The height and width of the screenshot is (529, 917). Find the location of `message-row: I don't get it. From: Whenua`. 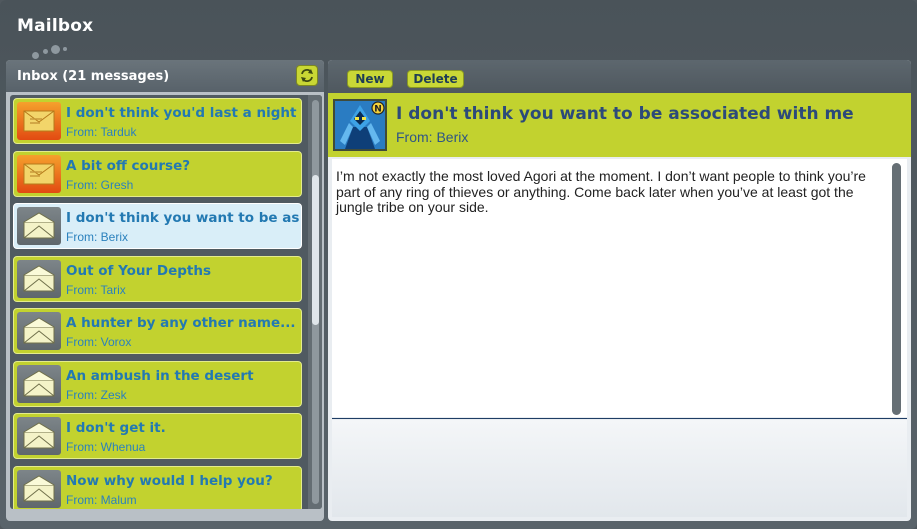

message-row: I don't get it. From: Whenua is located at coordinates (157, 436).